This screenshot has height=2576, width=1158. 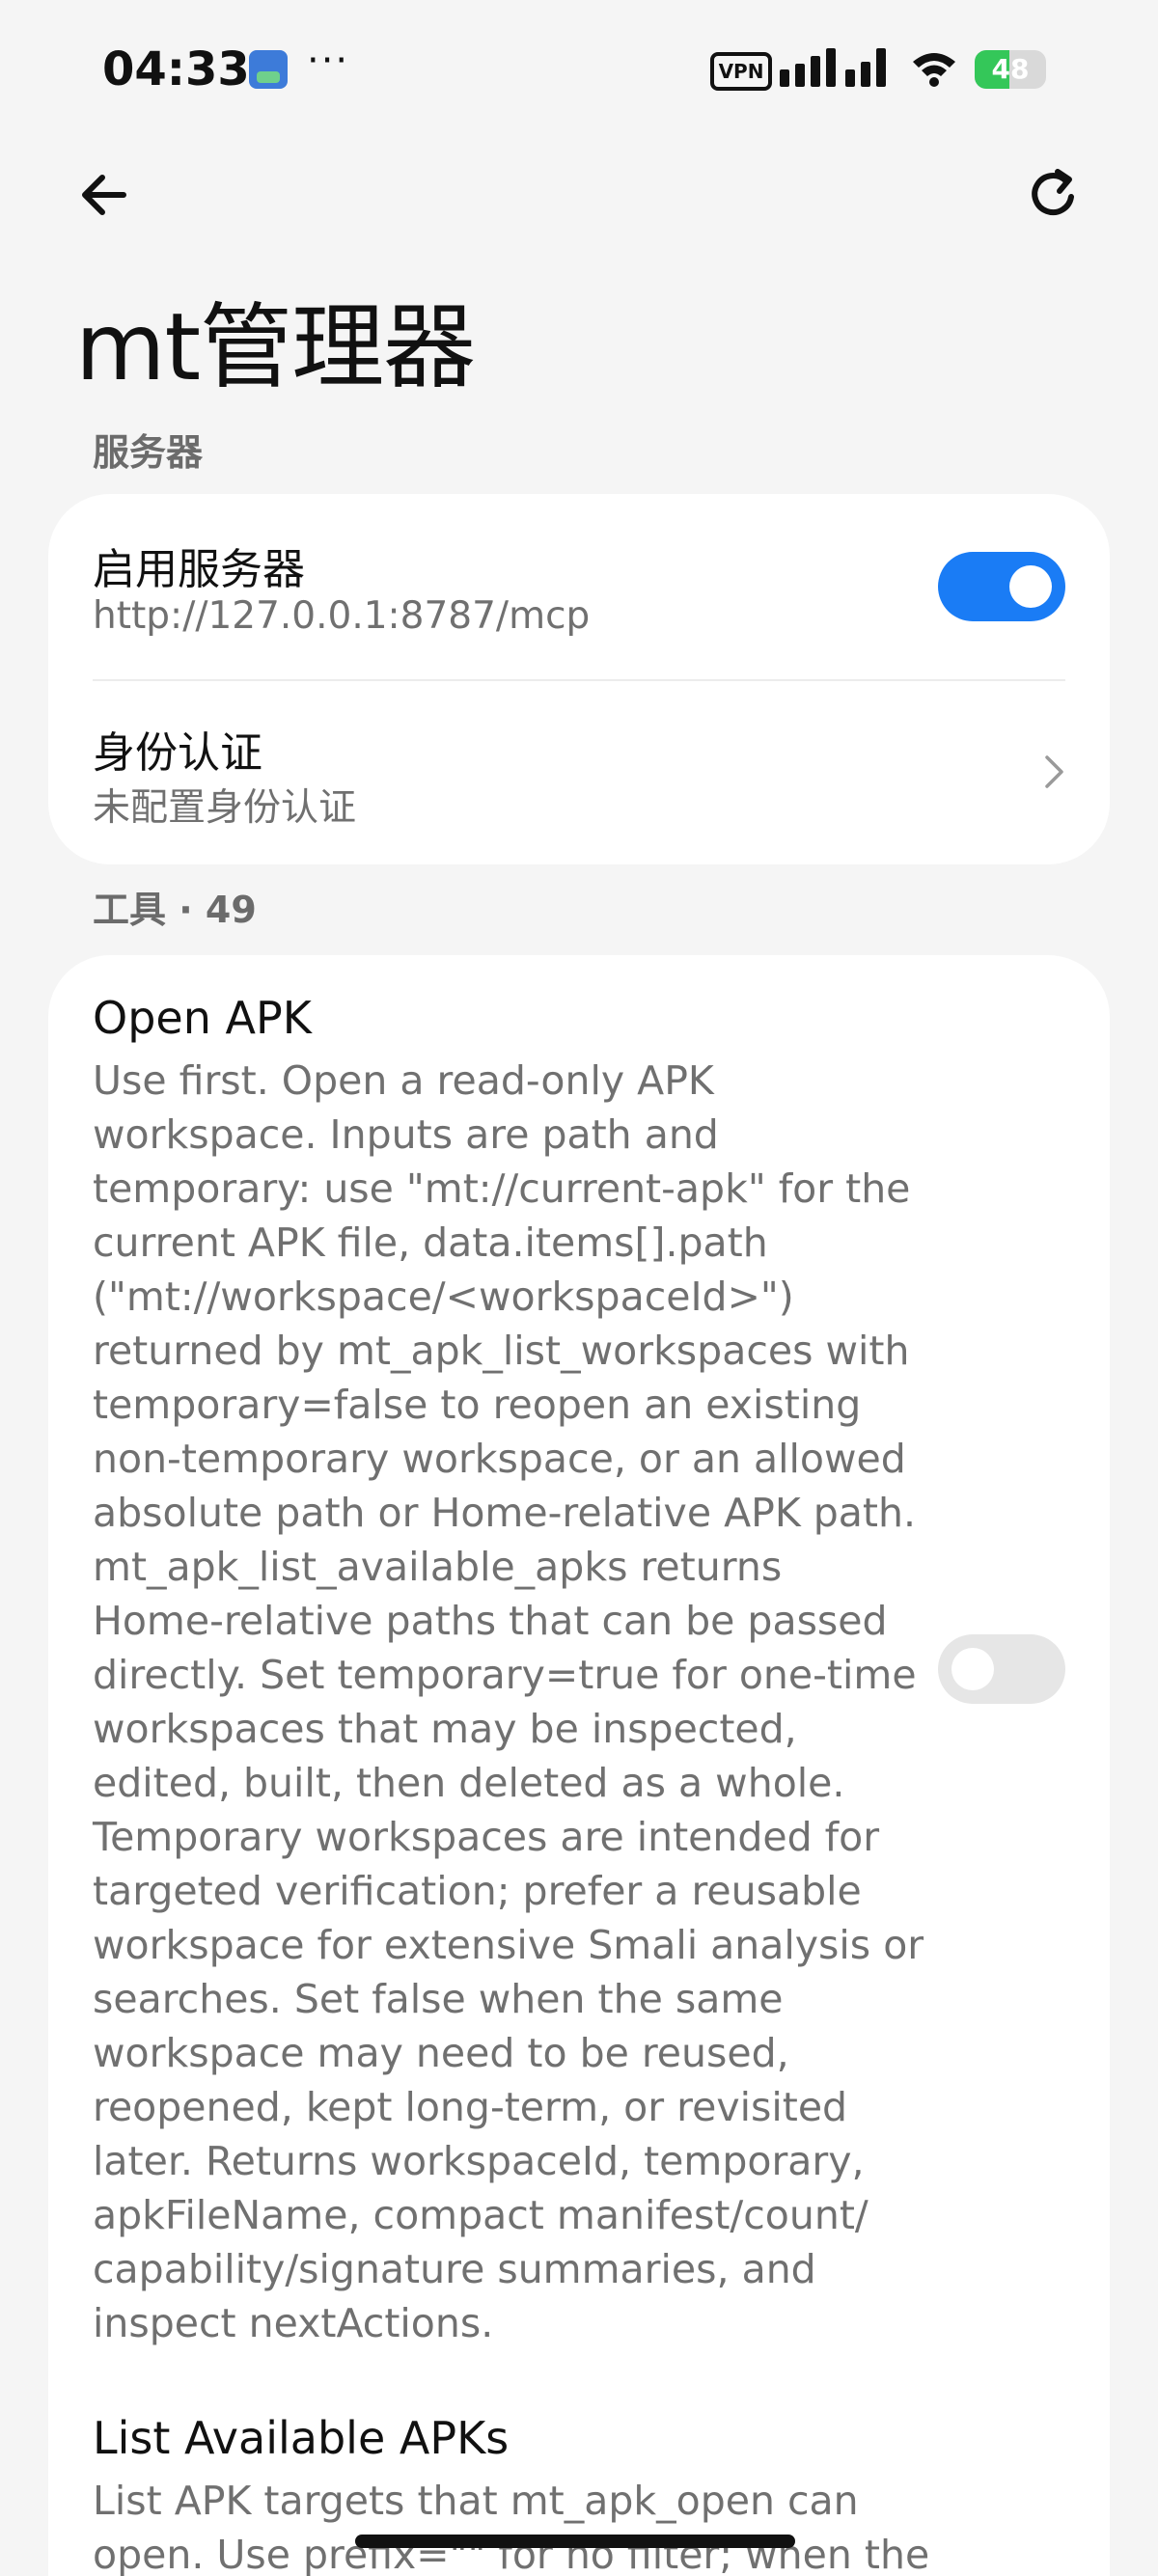 What do you see at coordinates (575, 2541) in the screenshot?
I see `home-indicator` at bounding box center [575, 2541].